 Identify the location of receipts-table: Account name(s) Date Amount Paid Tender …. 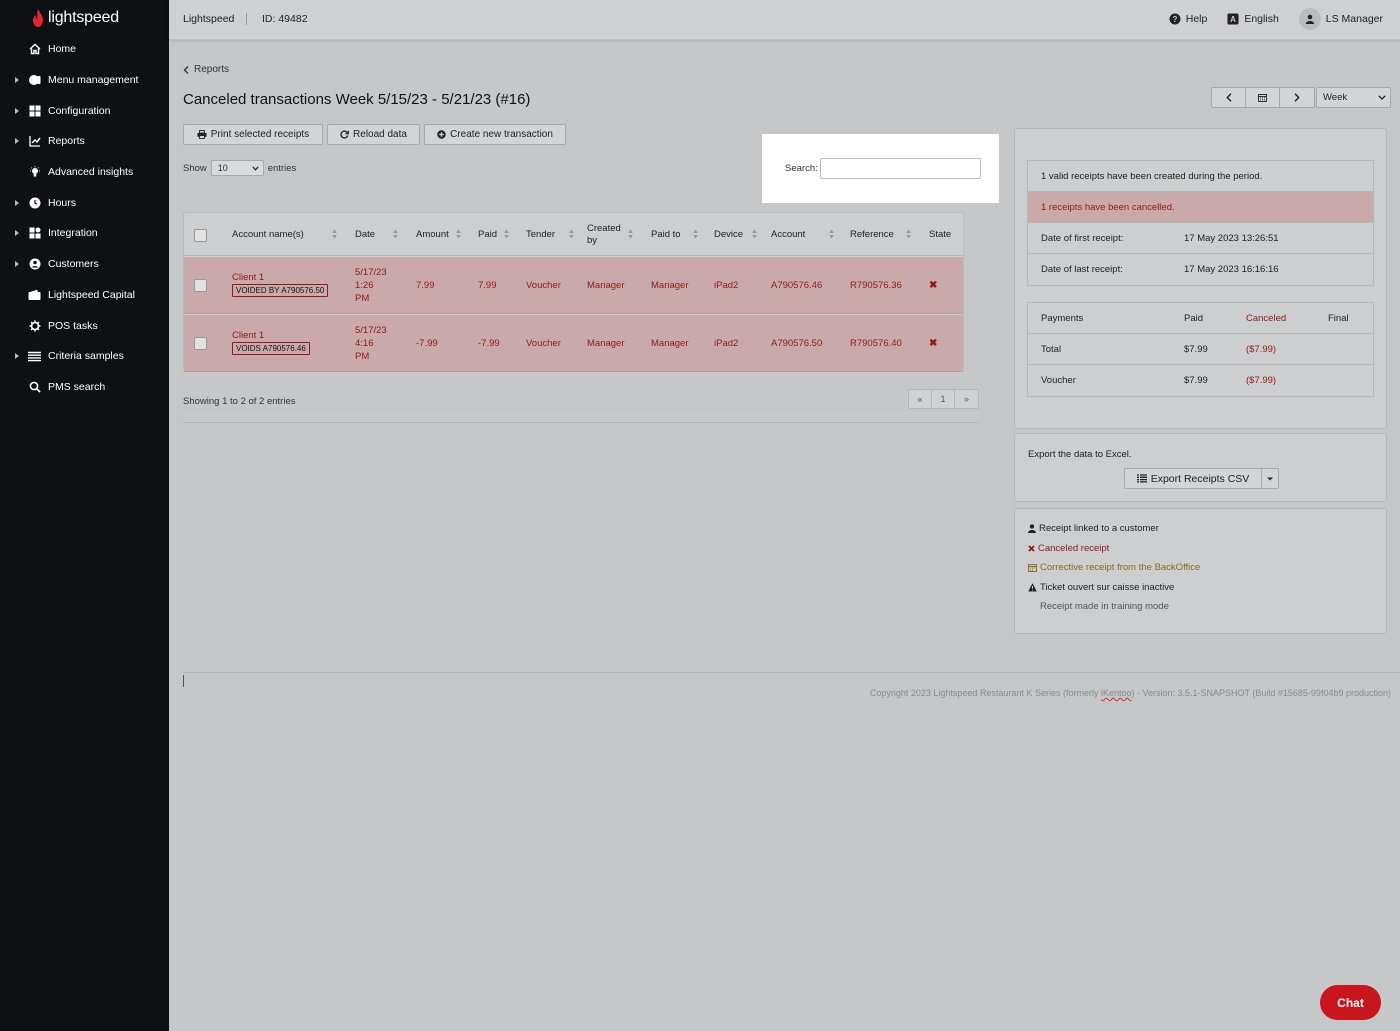
(573, 292).